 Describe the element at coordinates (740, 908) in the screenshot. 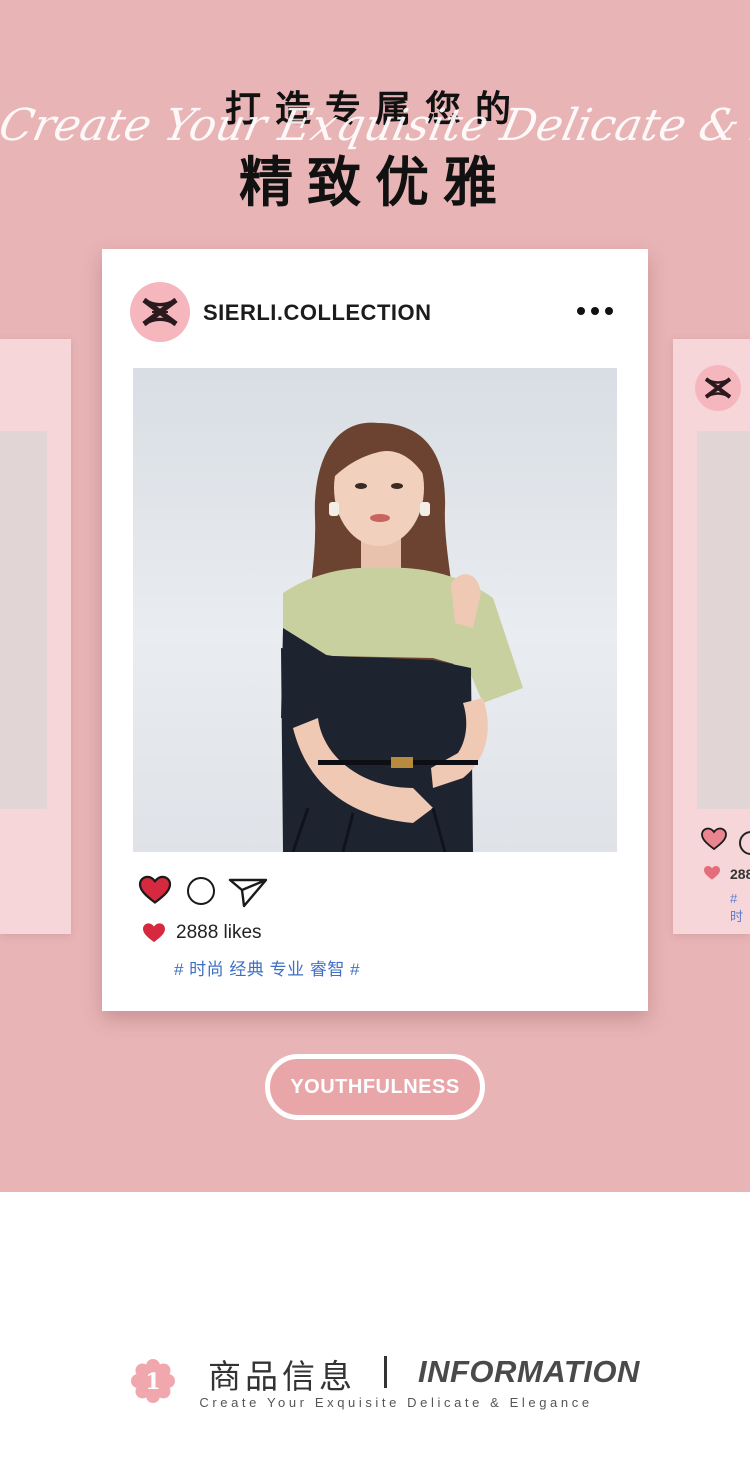

I see `hashtags: # 时` at that location.